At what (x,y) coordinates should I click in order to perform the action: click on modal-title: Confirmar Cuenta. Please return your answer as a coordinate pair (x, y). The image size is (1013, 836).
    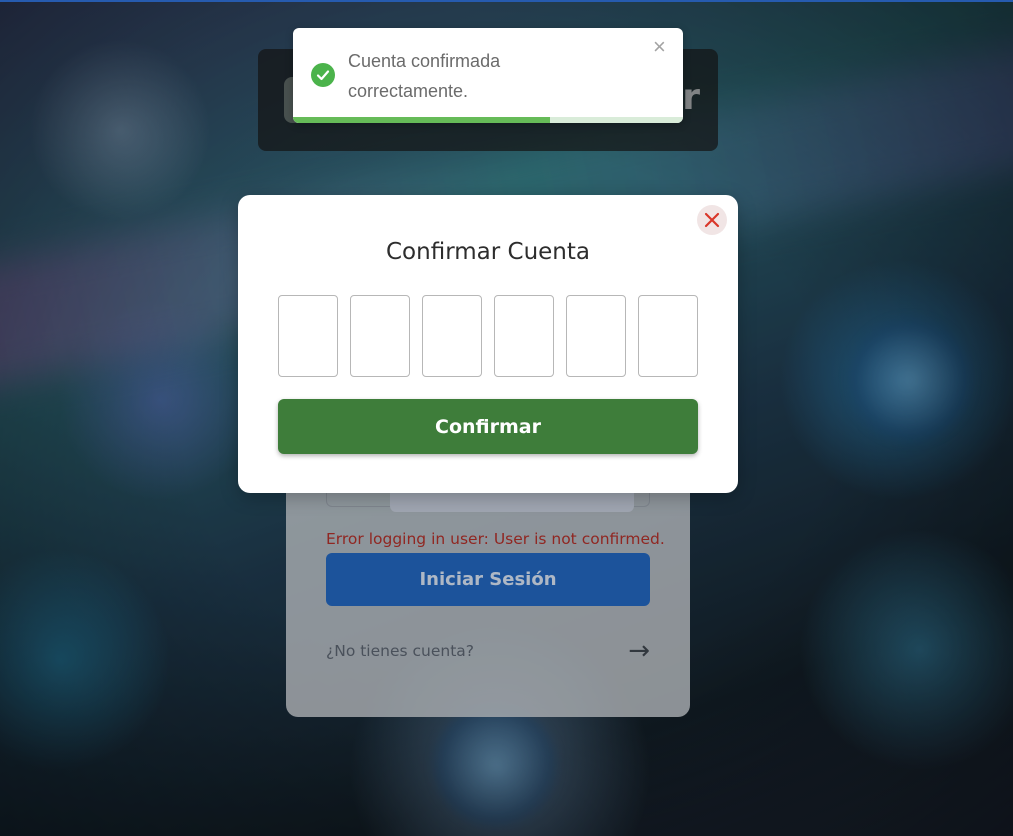
    Looking at the image, I should click on (488, 252).